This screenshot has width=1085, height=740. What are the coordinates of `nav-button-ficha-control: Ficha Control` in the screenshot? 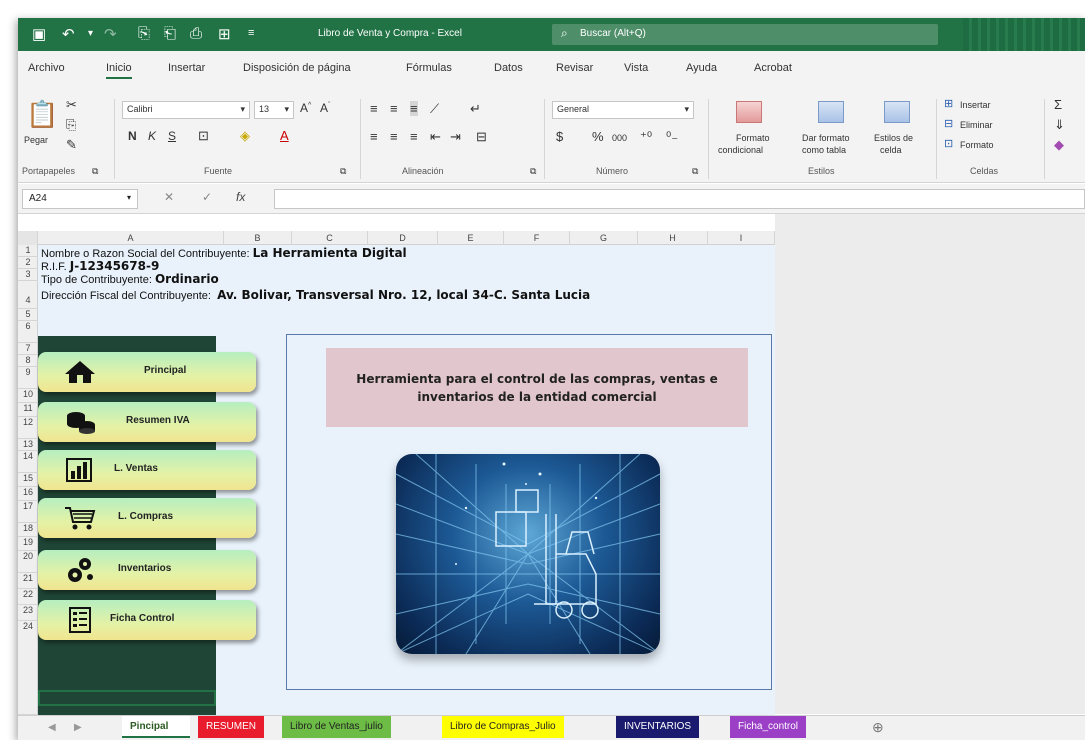 It's located at (147, 620).